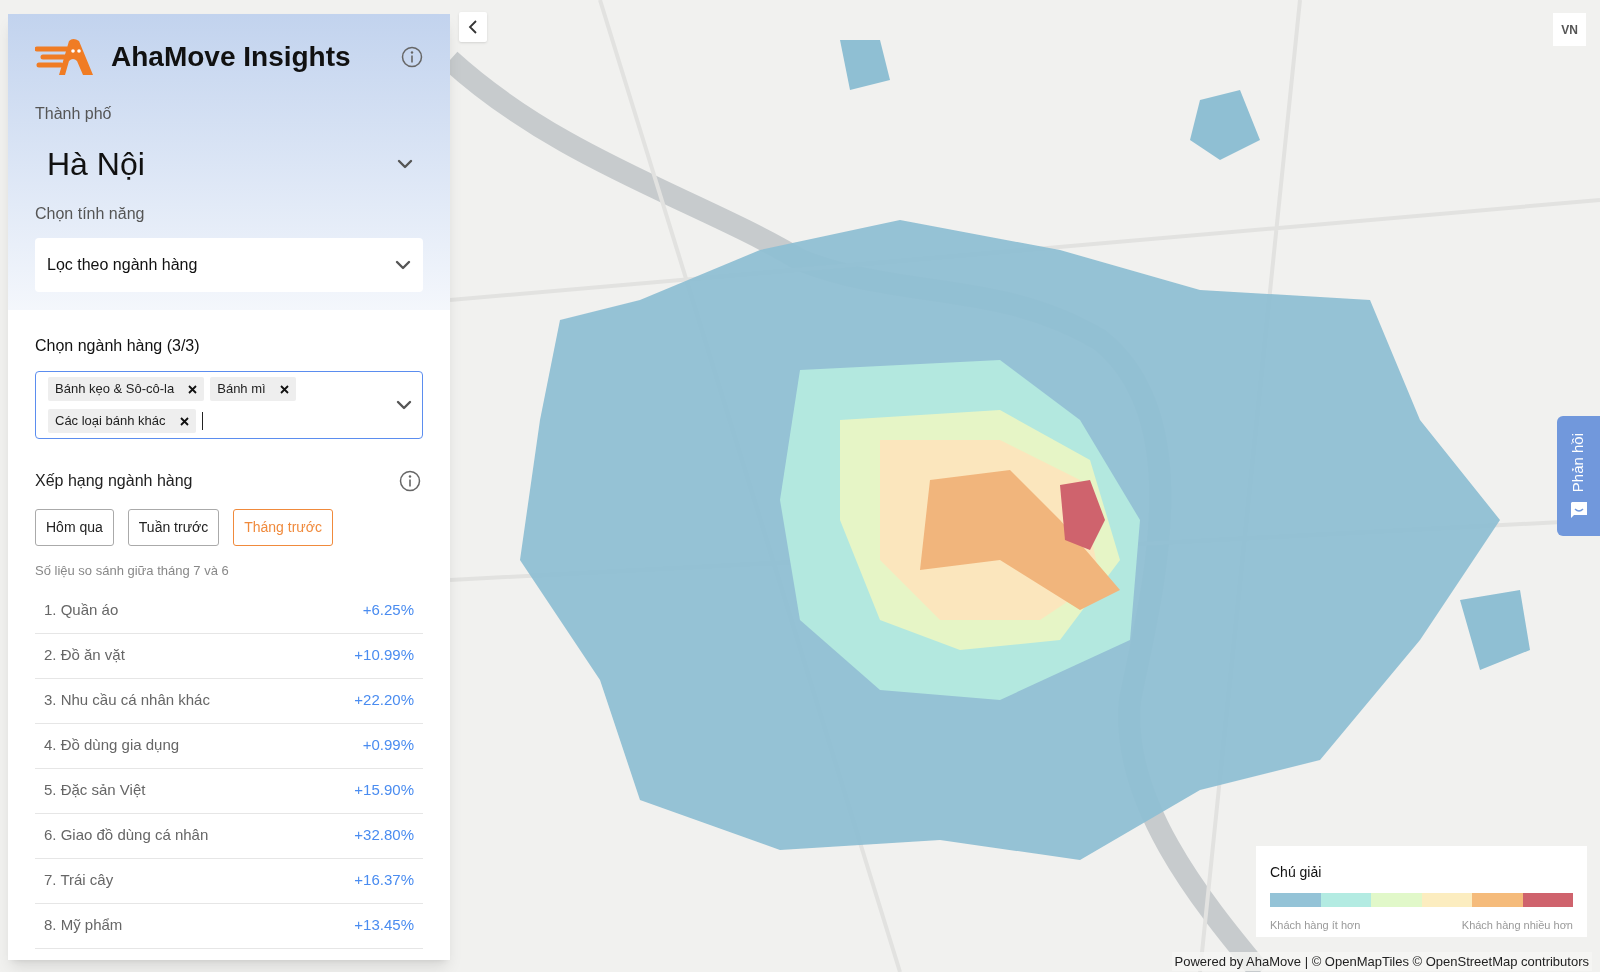  I want to click on ranking-item: 6. Giao đồ dùng cá nhân, so click(126, 835).